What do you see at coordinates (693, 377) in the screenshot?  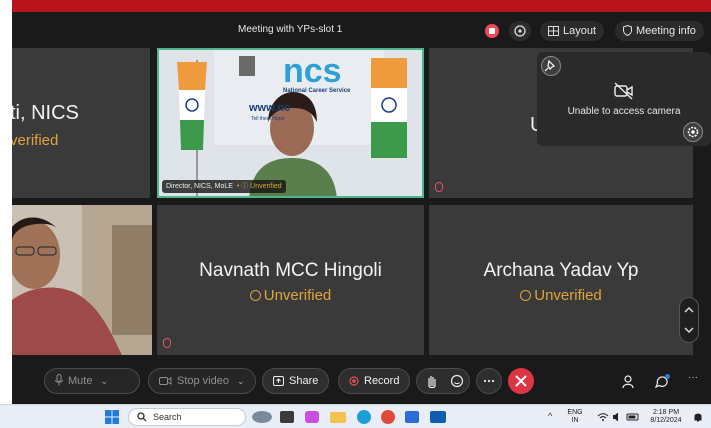 I see `overflow-icon: ···` at bounding box center [693, 377].